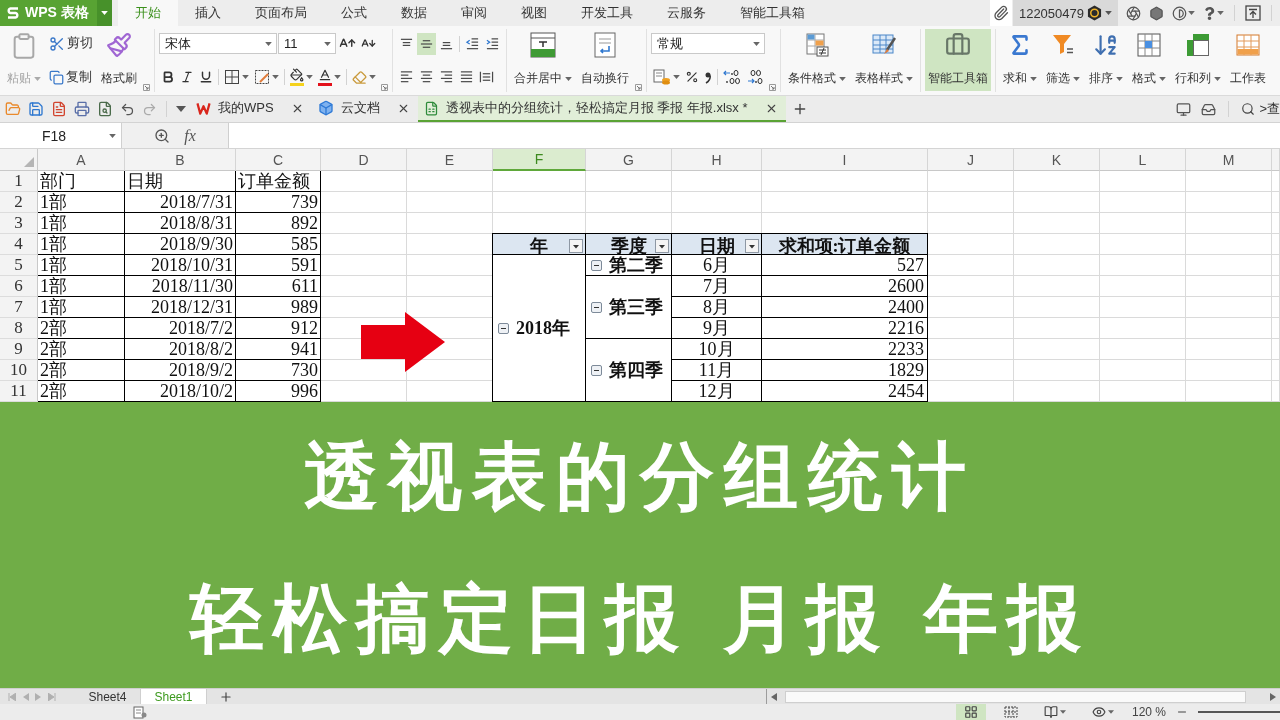 The image size is (1280, 720). I want to click on ribbon-tab: 智能工具箱, so click(772, 13).